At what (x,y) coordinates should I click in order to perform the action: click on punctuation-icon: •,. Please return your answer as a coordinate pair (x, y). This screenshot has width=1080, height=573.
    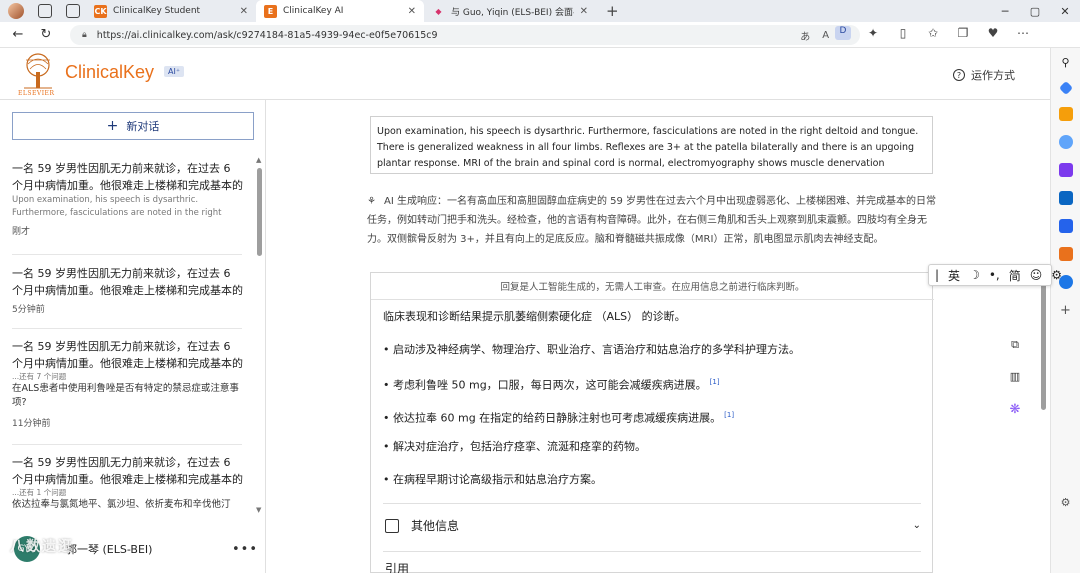
    Looking at the image, I should click on (994, 275).